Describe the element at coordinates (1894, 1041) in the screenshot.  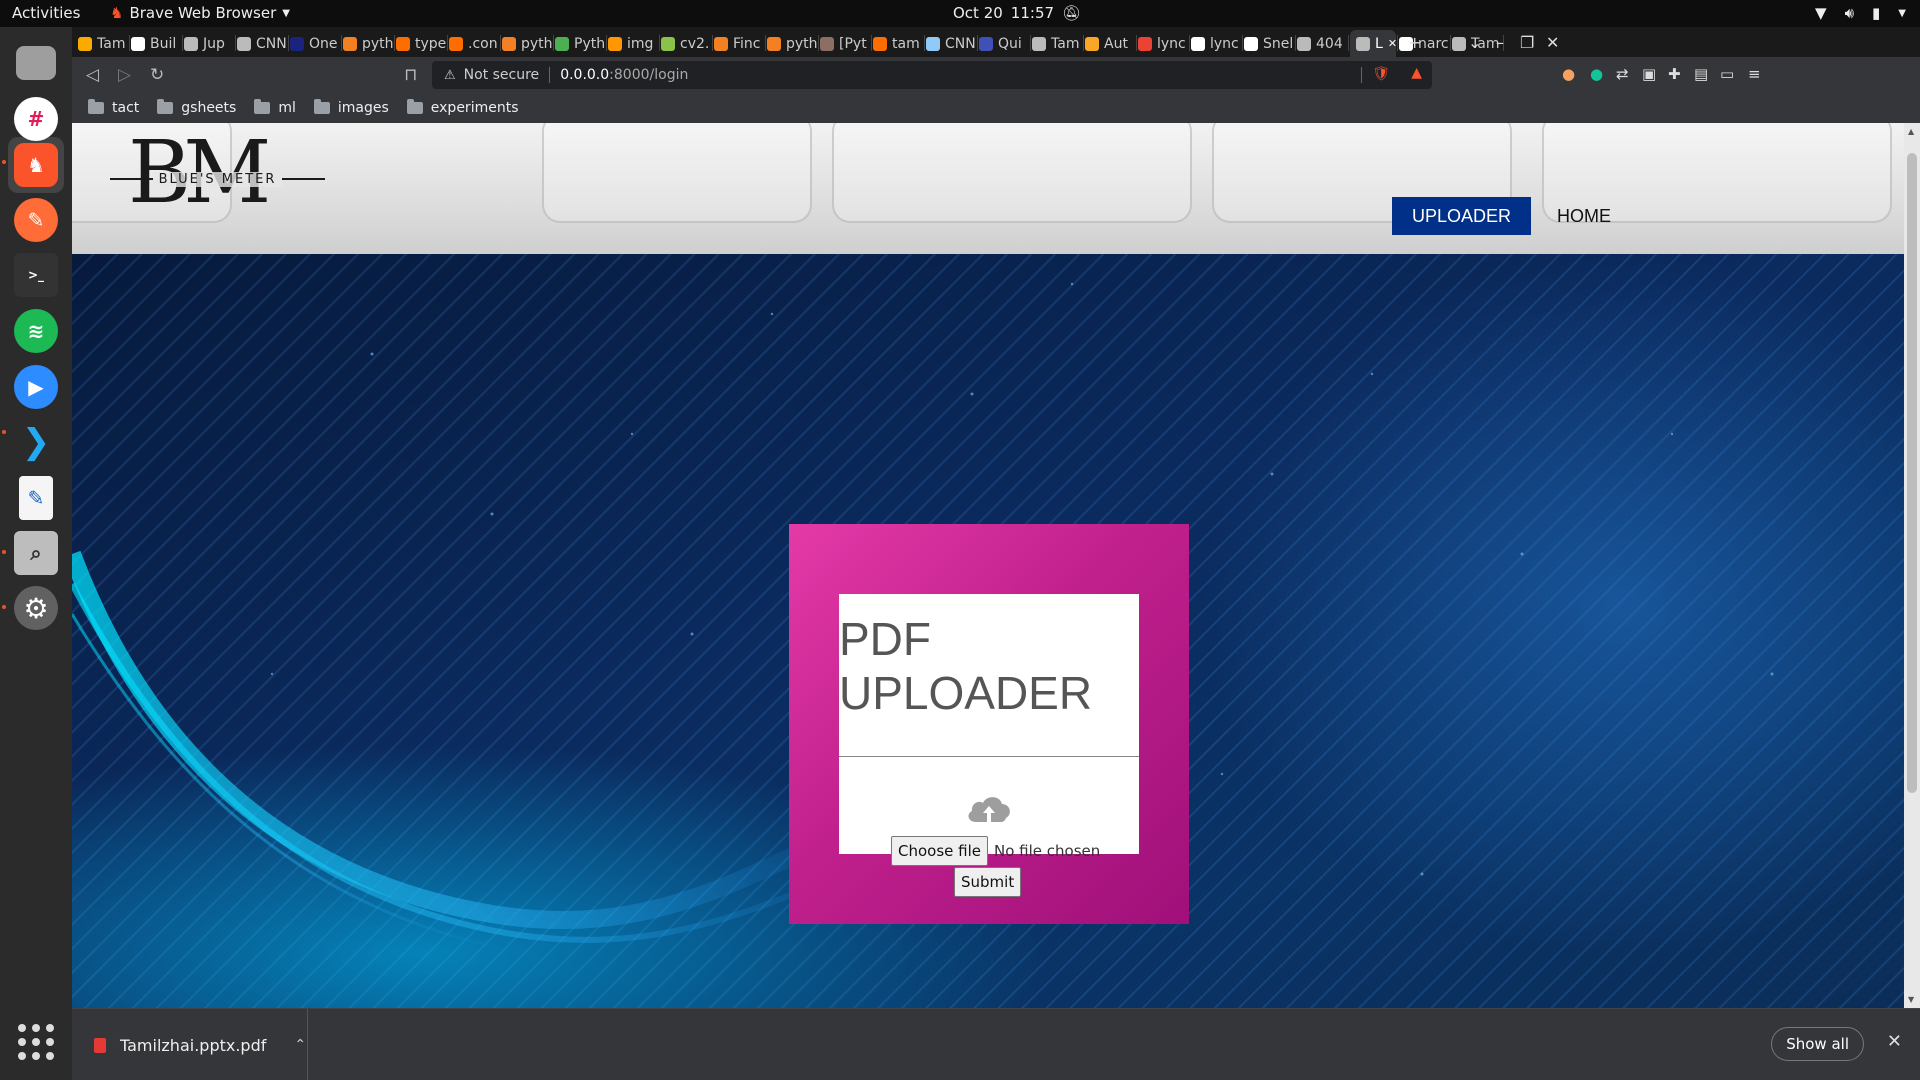
I see `close-icon: ✕` at that location.